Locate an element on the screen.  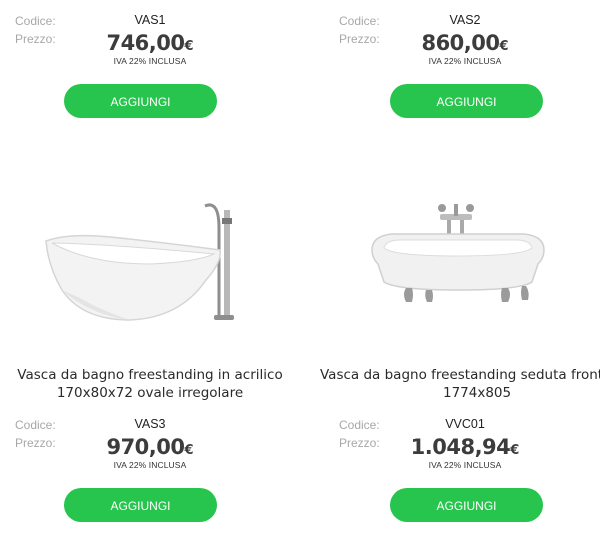
title-line: 170x80x72 ovale irregolare is located at coordinates (150, 393).